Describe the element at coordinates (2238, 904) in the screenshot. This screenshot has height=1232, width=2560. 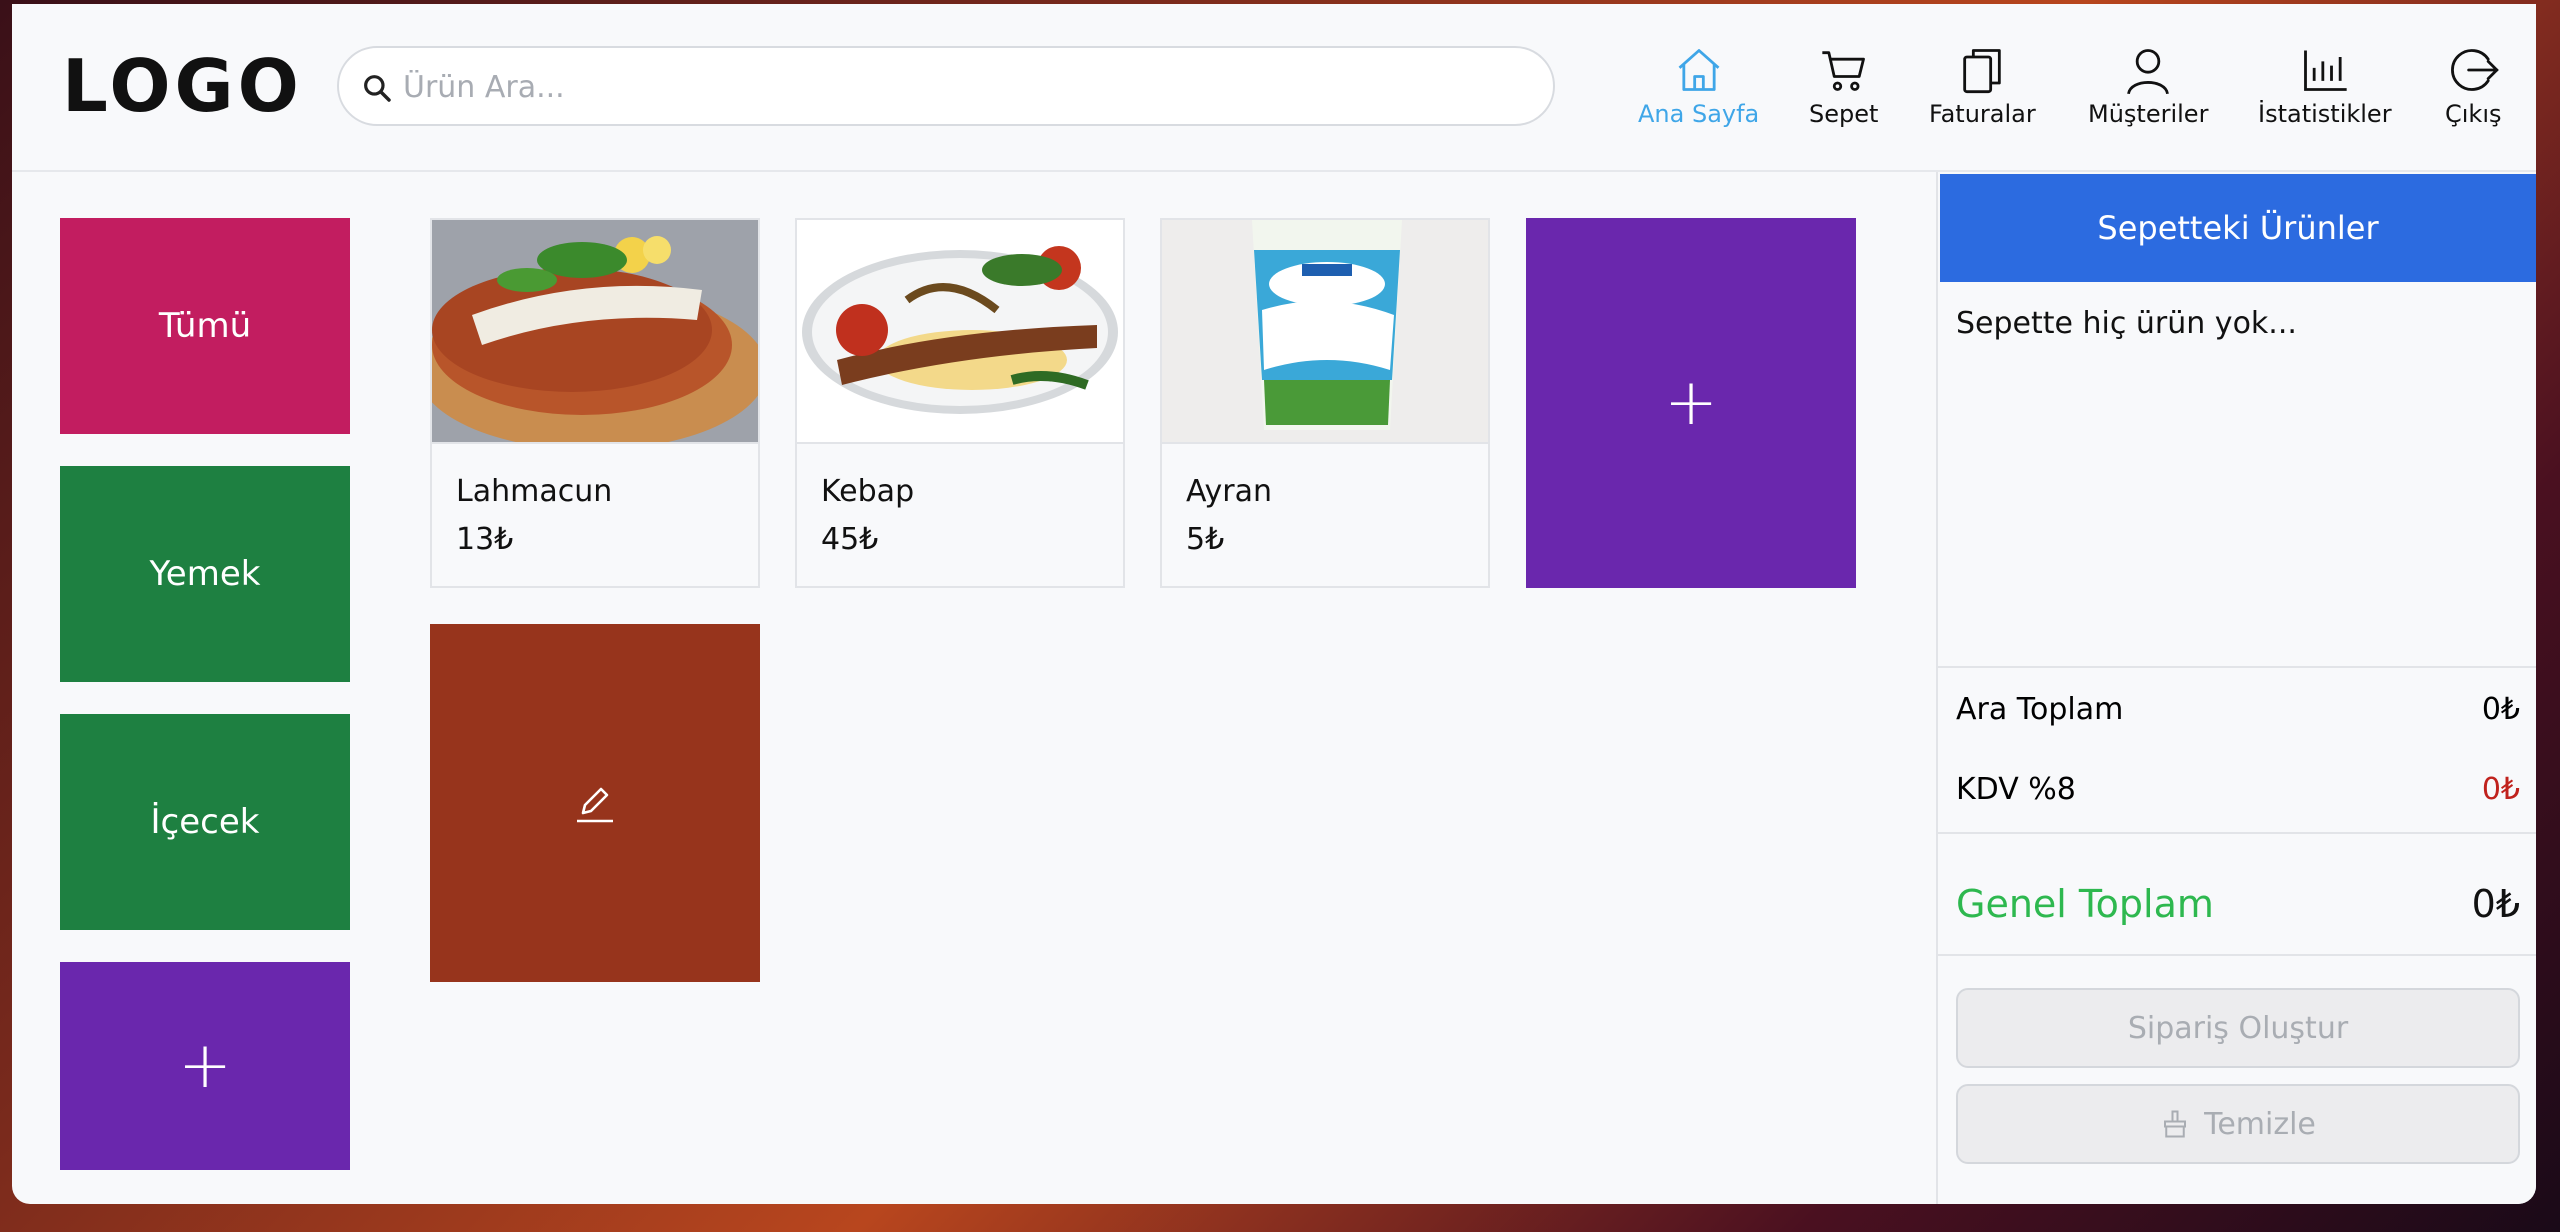
I see `total-row: Genel Toplam 0₺` at that location.